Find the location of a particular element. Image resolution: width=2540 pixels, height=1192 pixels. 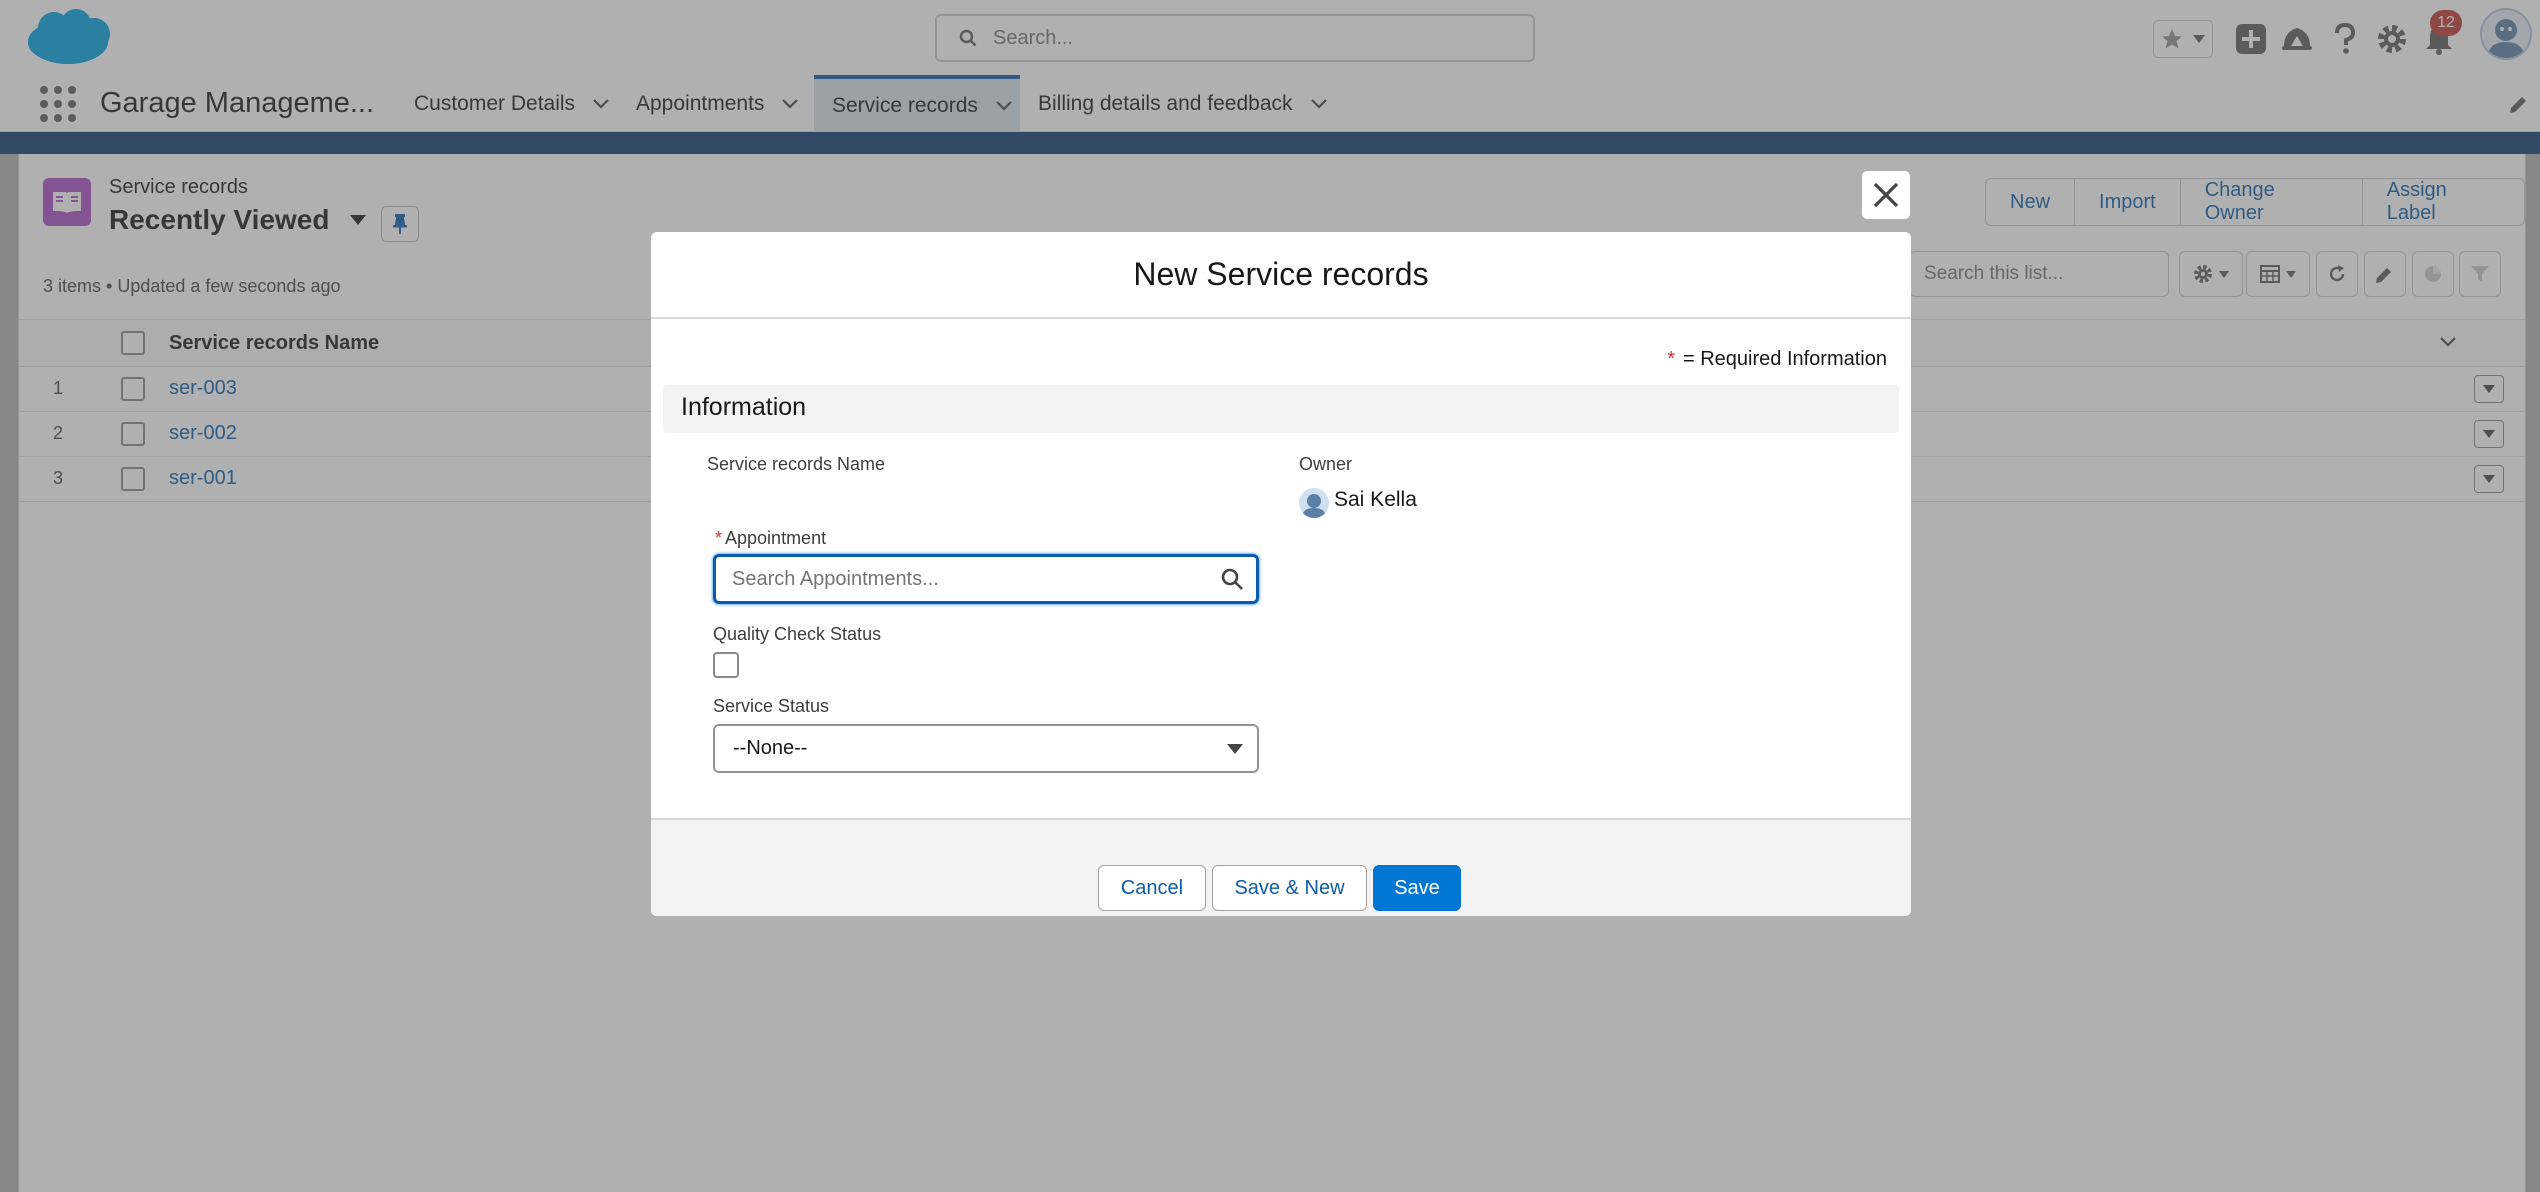

owner-avatar is located at coordinates (1314, 503).